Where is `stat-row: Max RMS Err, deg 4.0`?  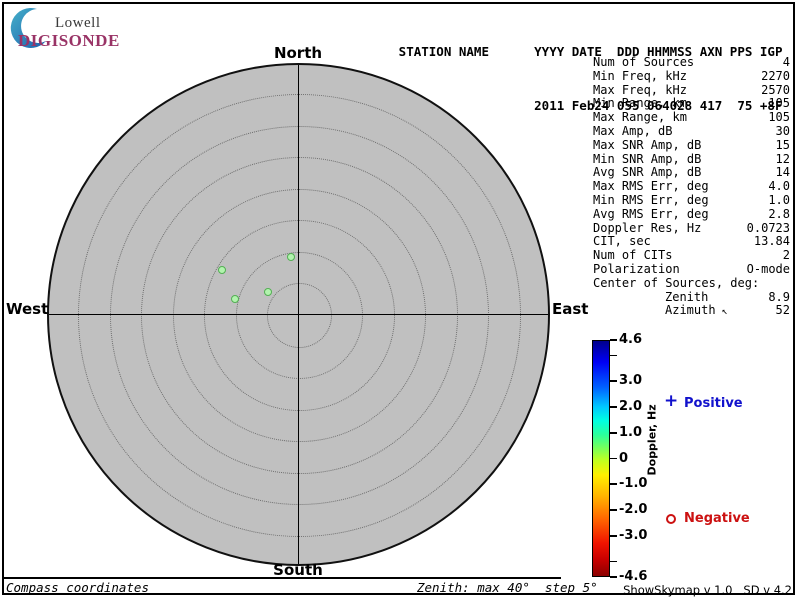
stat-row: Max RMS Err, deg 4.0 is located at coordinates (691, 186).